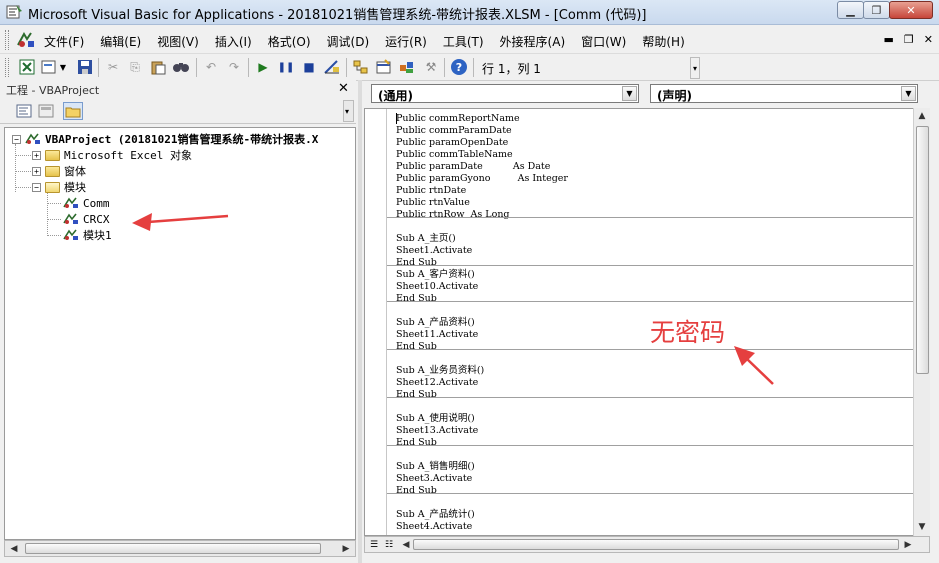 This screenshot has height=563, width=939. I want to click on menu-item: 运行(R), so click(406, 41).